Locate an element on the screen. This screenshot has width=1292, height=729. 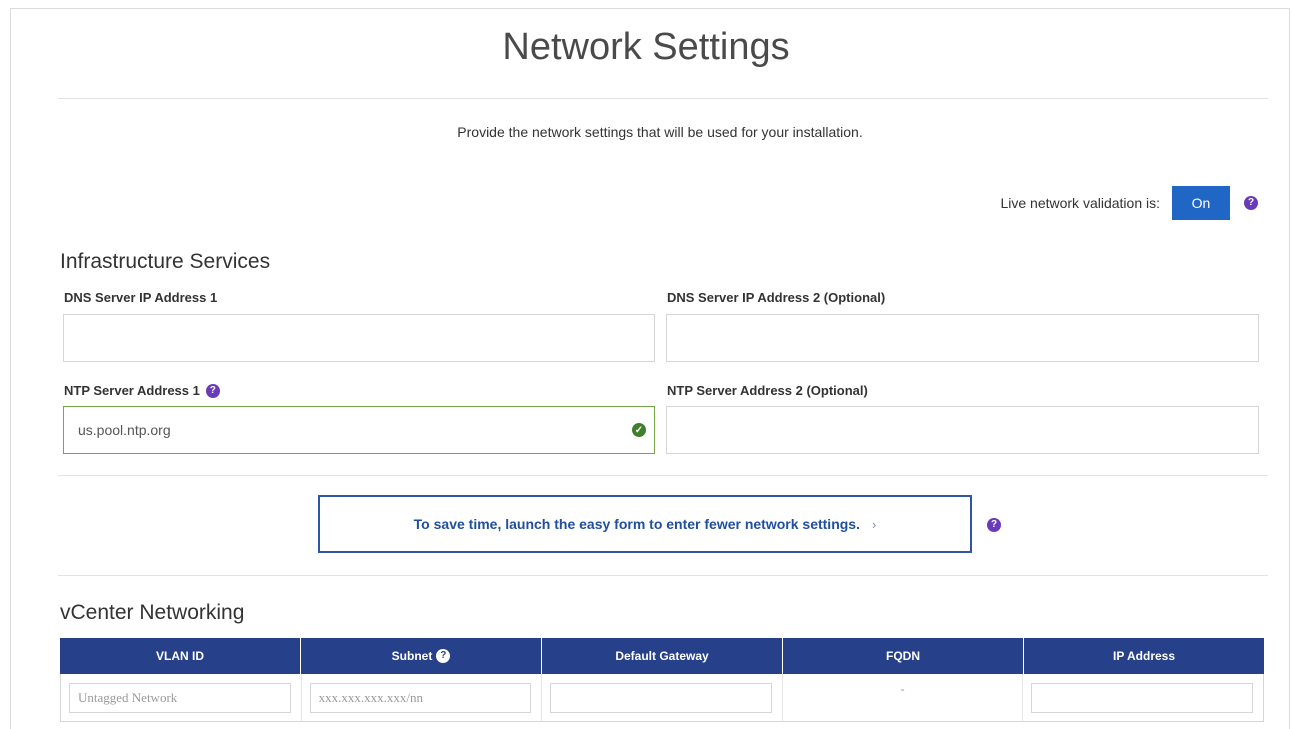
chevron-right-icon: › is located at coordinates (874, 524).